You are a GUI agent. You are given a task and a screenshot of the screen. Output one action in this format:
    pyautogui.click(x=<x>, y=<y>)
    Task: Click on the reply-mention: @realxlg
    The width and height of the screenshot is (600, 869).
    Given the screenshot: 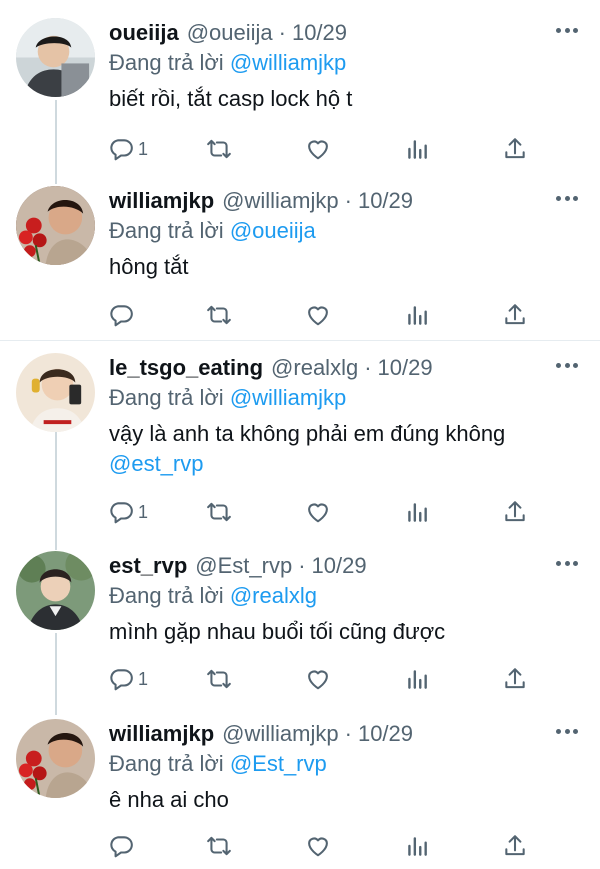 What is the action you would take?
    pyautogui.click(x=273, y=595)
    